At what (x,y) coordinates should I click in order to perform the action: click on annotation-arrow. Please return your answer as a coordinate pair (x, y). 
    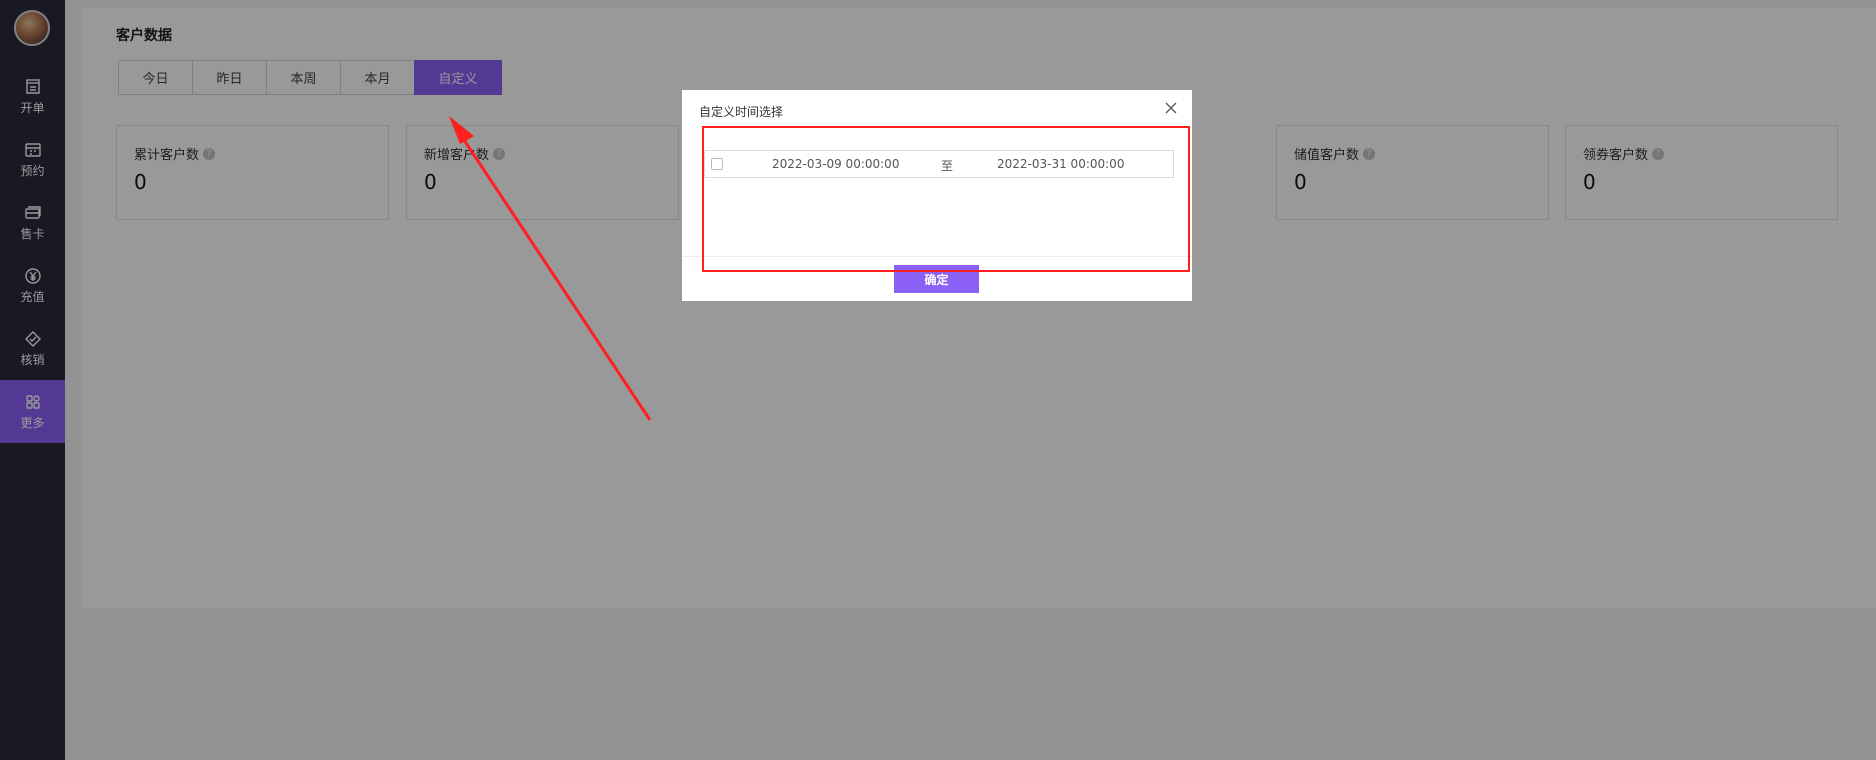
    Looking at the image, I should click on (550, 268).